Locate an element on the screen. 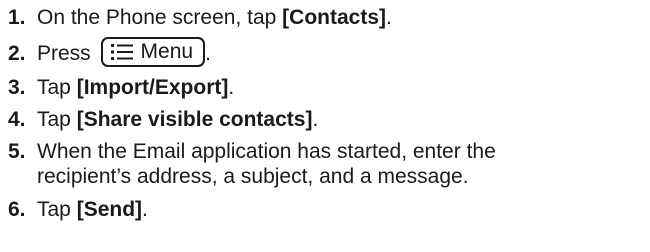  menu-key: Menu is located at coordinates (153, 52).